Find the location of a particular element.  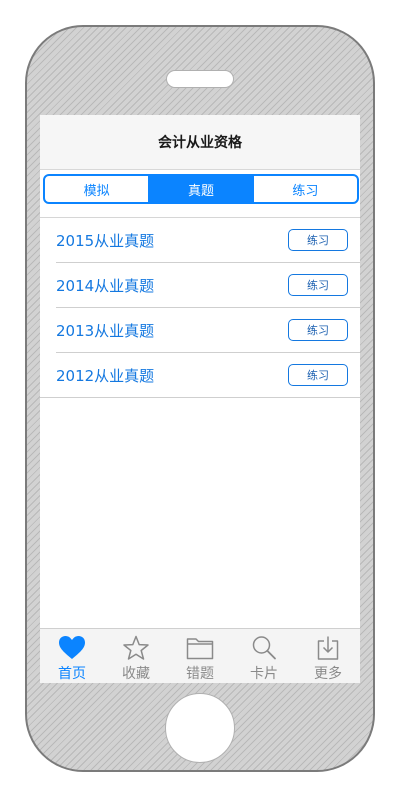

list-item: 2012从业真题 练习 is located at coordinates (200, 375).